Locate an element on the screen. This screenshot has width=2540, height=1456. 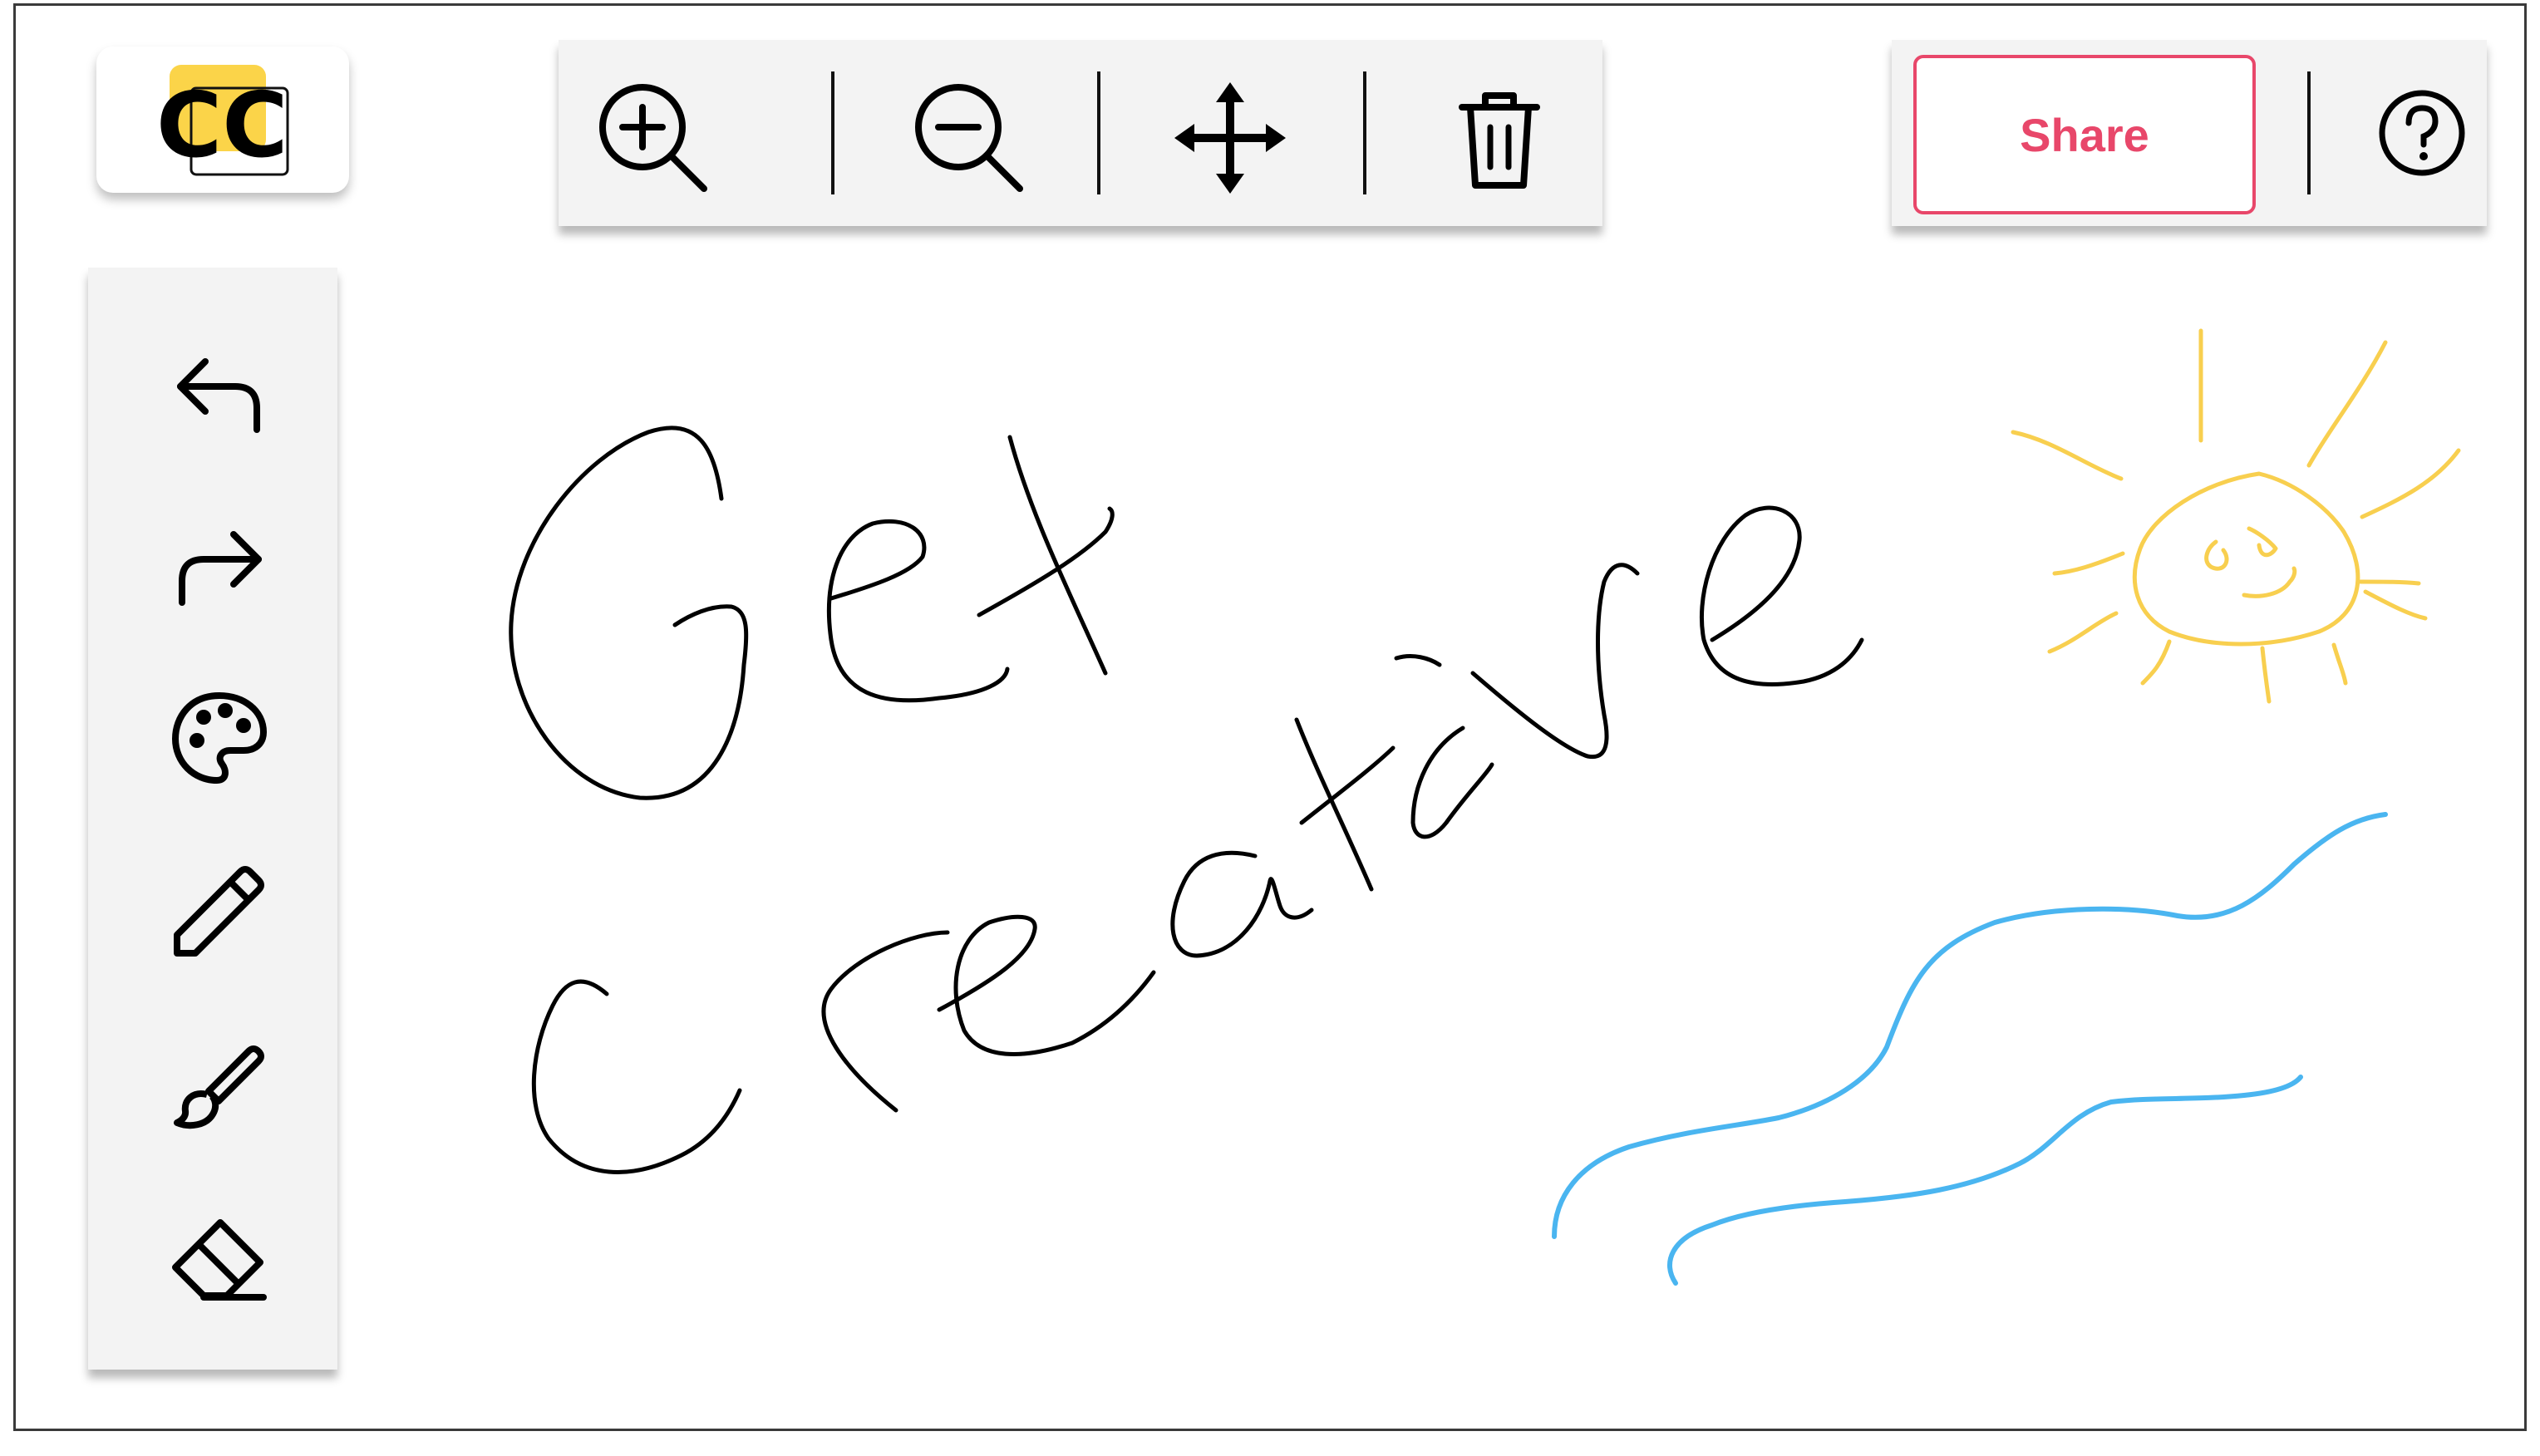
eraser-button is located at coordinates (219, 1258).